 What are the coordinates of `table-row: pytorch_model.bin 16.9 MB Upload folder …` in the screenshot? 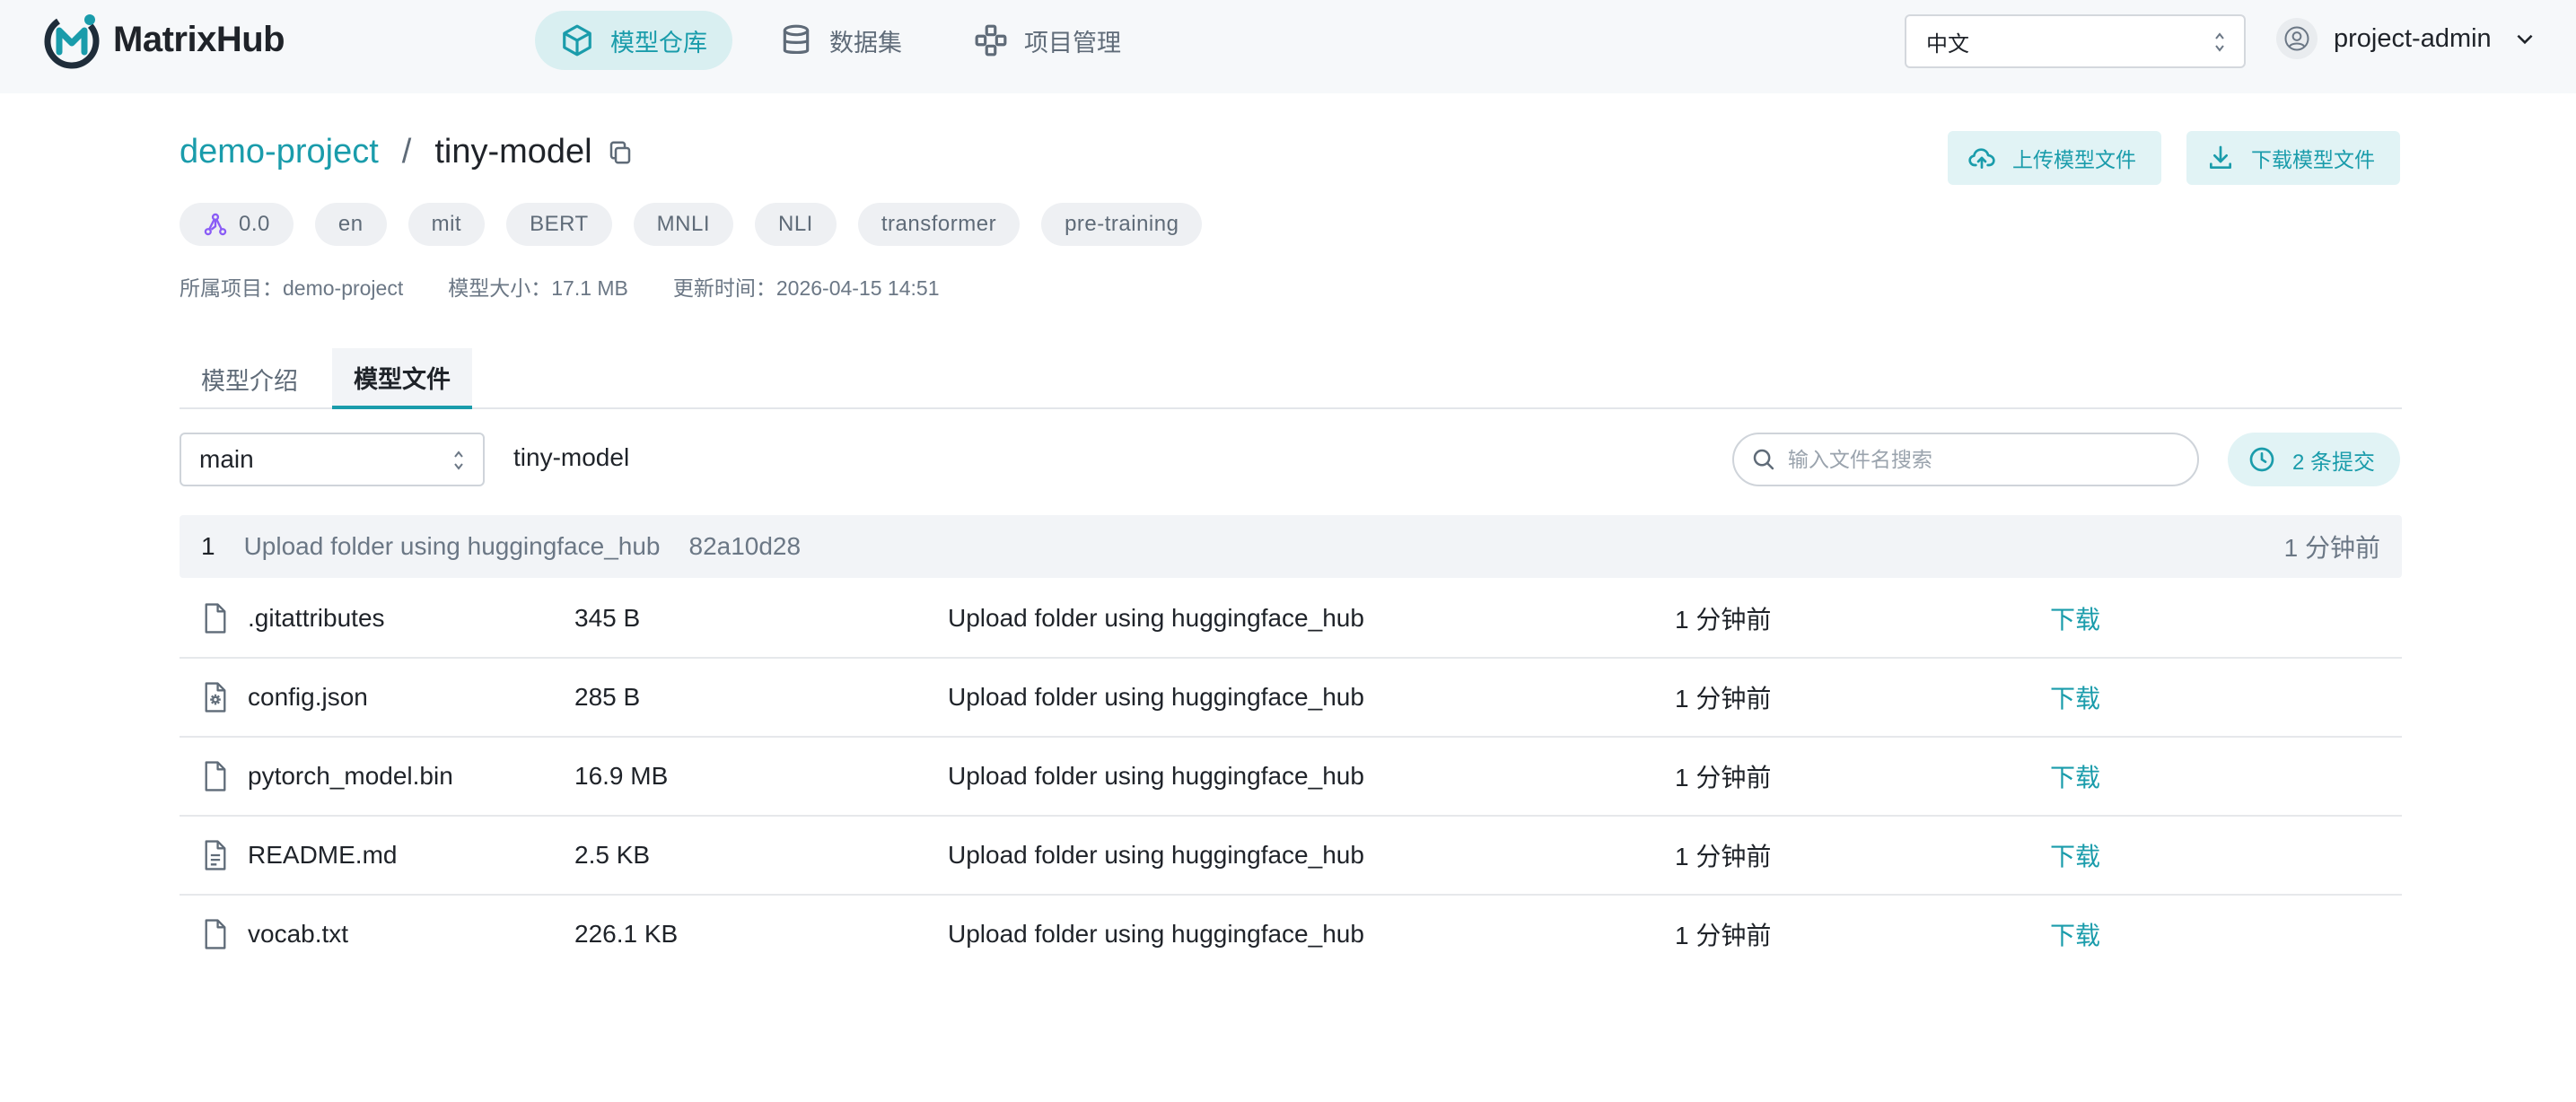 It's located at (1291, 777).